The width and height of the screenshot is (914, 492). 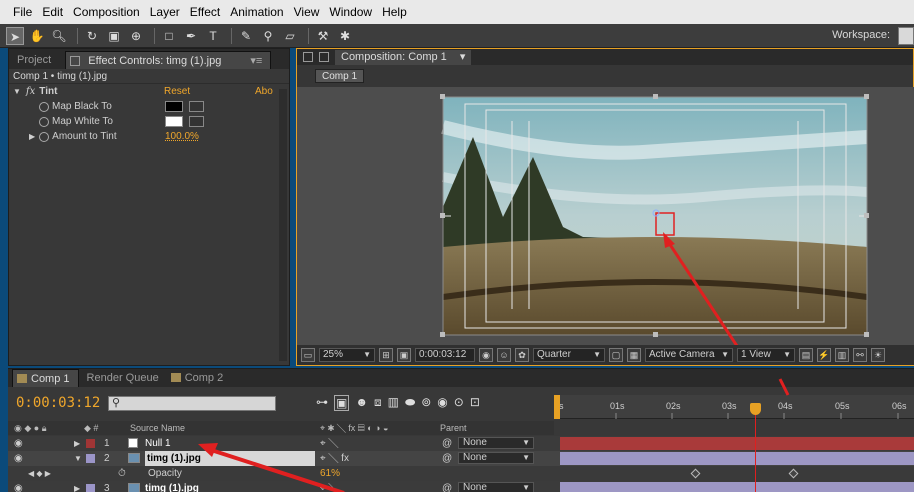 What do you see at coordinates (37, 36) in the screenshot?
I see `hand-tool-icon: ✋` at bounding box center [37, 36].